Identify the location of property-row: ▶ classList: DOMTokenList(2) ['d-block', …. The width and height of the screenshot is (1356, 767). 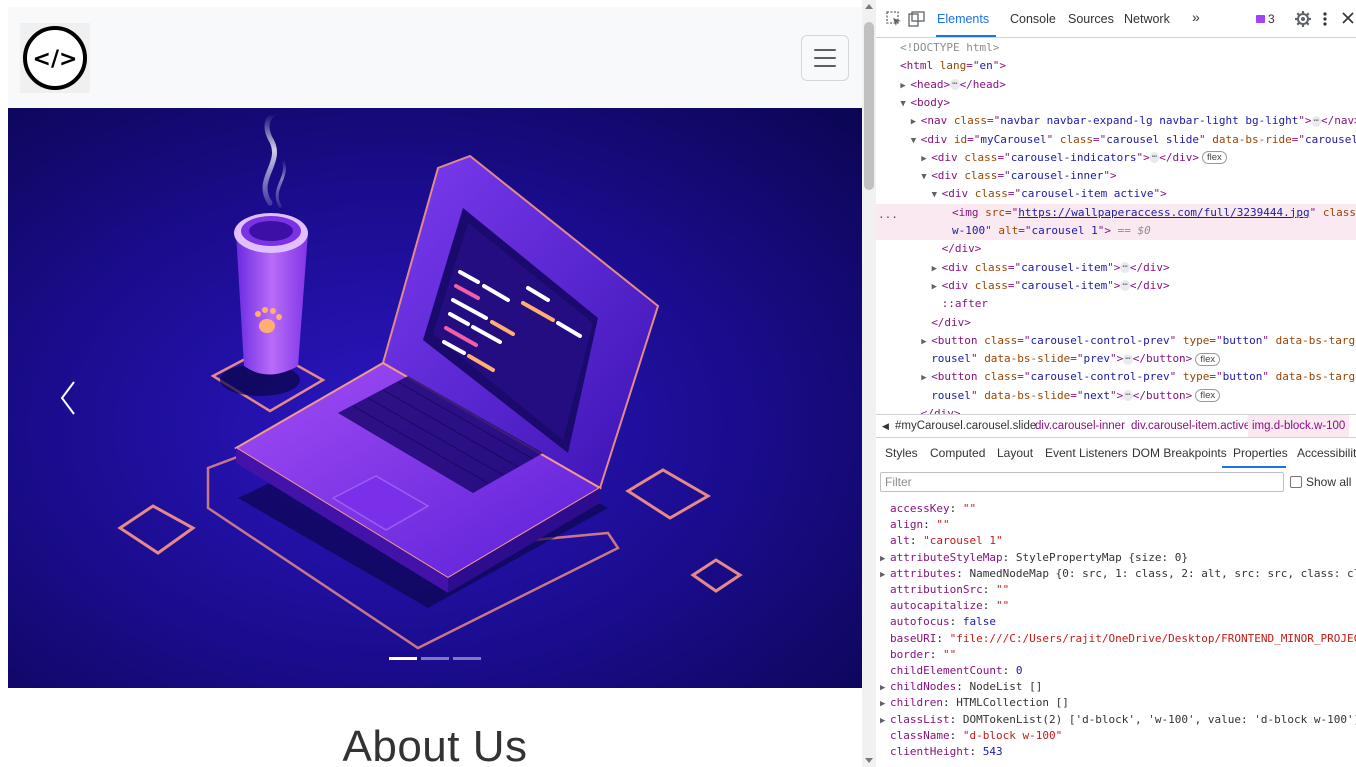
(1116, 720).